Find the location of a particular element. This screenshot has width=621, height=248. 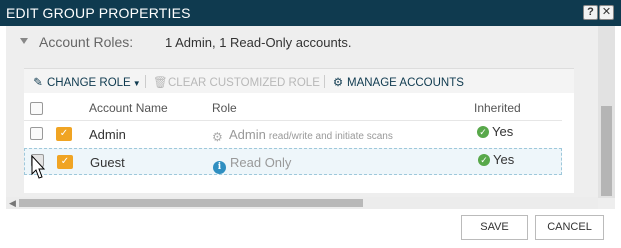

column-header-inherited: Inherited is located at coordinates (497, 108).